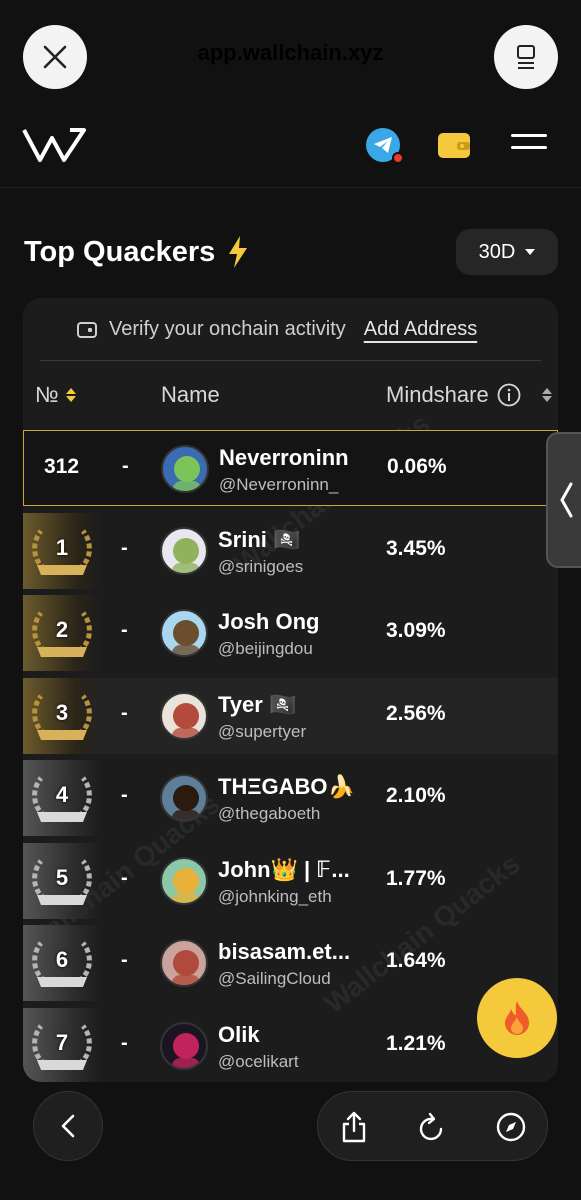 The width and height of the screenshot is (581, 1200). I want to click on rank-number: 3, so click(62, 712).